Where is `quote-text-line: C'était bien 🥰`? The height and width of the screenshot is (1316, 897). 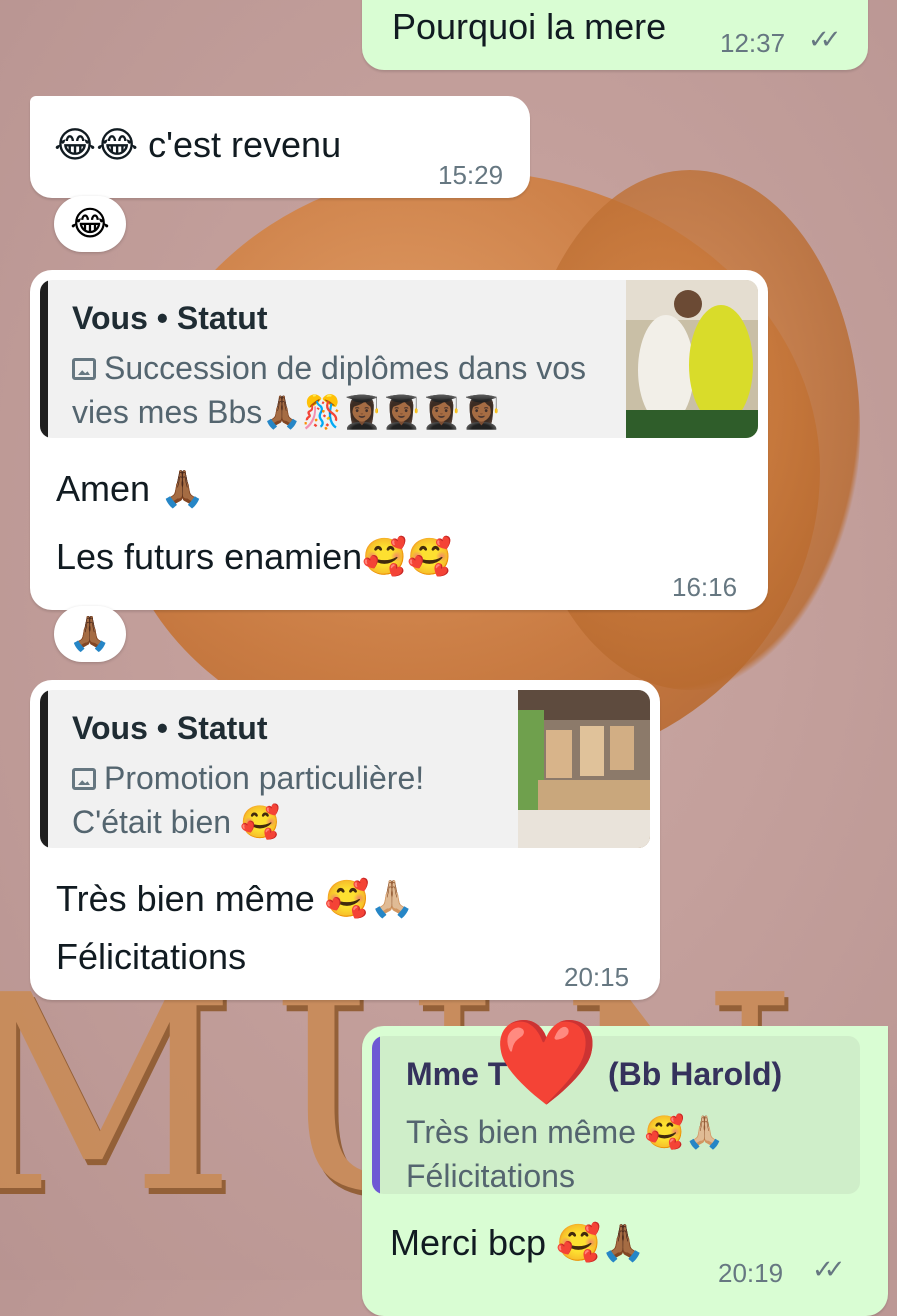 quote-text-line: C'était bien 🥰 is located at coordinates (176, 822).